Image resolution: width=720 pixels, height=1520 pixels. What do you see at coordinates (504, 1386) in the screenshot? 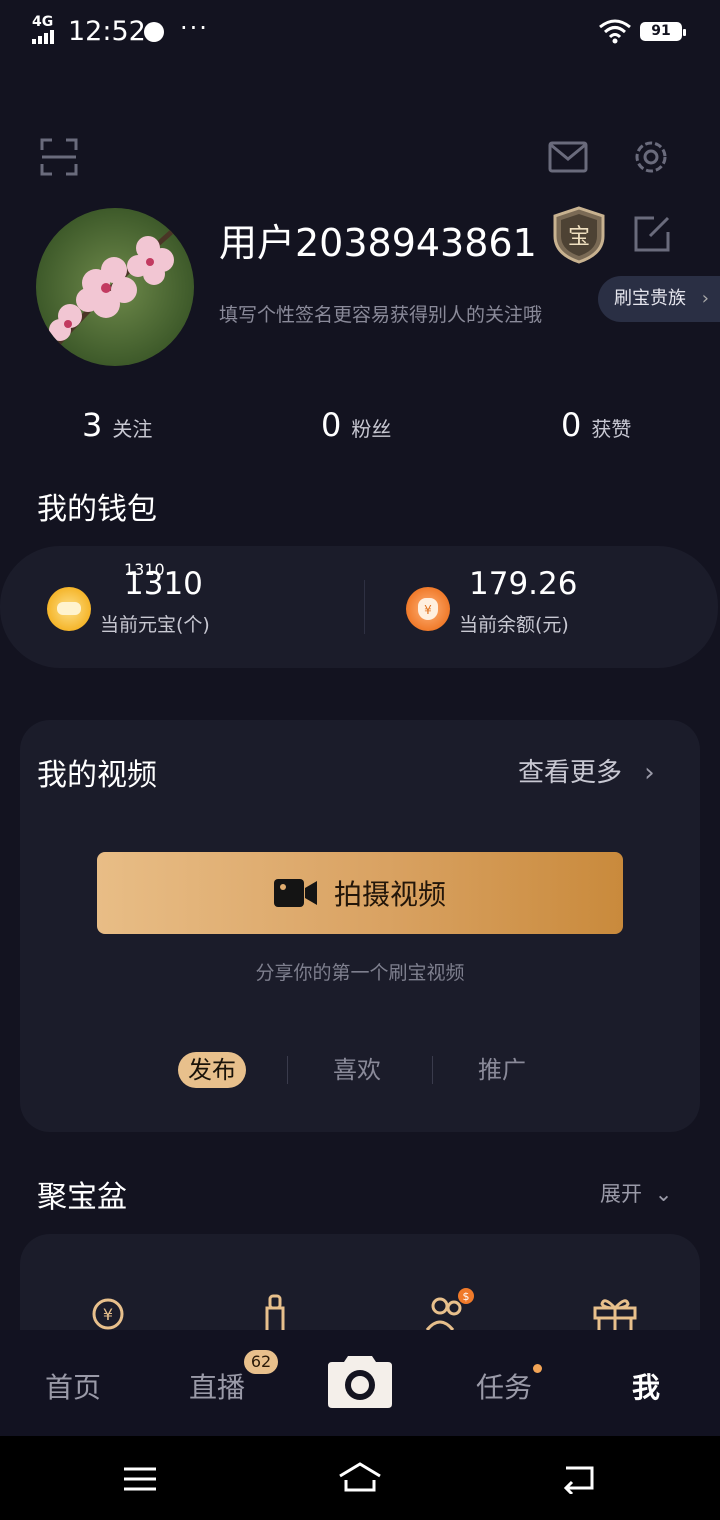
I see `nav-tasks: 任务` at bounding box center [504, 1386].